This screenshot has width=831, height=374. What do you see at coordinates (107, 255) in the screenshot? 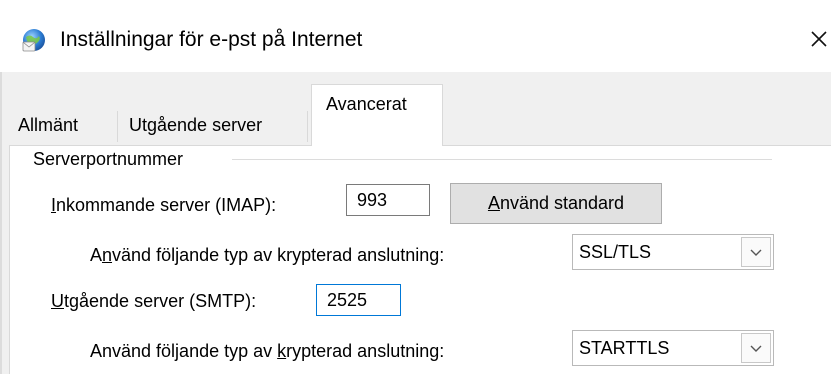
I see `incoming-encryption-label-accesskey: n` at bounding box center [107, 255].